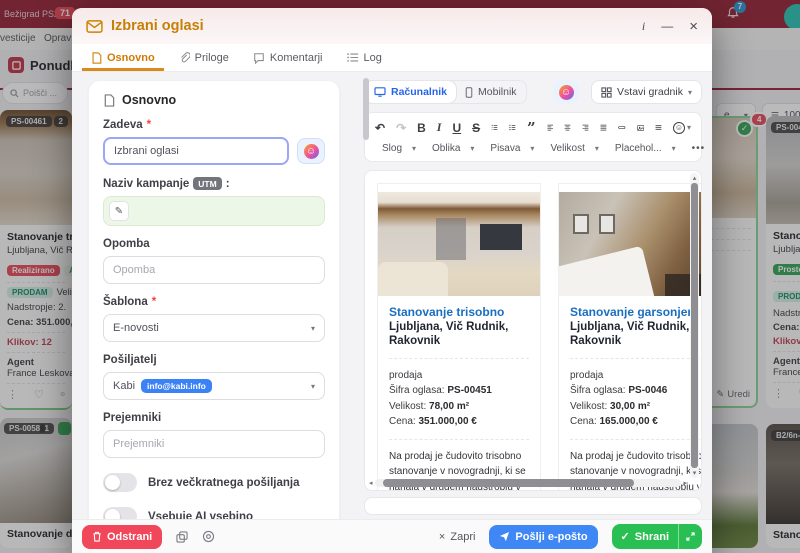 The height and width of the screenshot is (553, 800). I want to click on prejemniki-label: Prejemniki, so click(132, 418).